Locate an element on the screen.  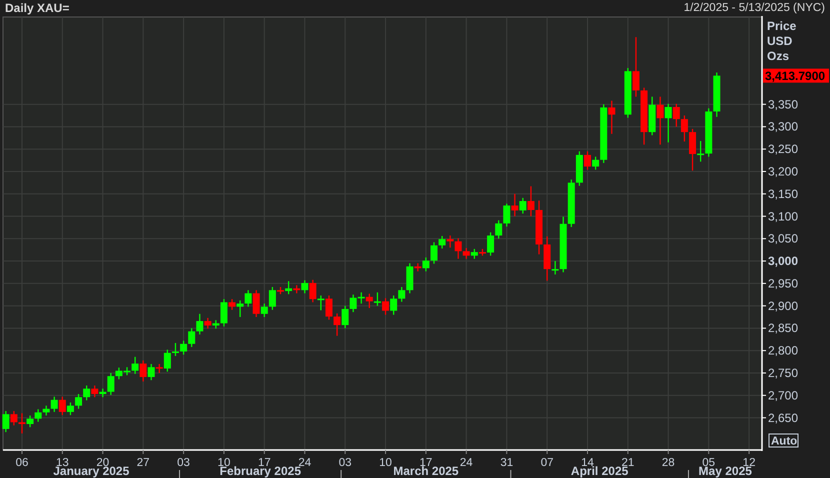
y-axis-label: 2,700 is located at coordinates (783, 395).